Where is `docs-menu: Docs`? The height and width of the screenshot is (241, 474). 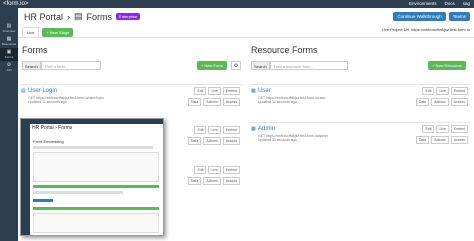
docs-menu: Docs is located at coordinates (449, 3).